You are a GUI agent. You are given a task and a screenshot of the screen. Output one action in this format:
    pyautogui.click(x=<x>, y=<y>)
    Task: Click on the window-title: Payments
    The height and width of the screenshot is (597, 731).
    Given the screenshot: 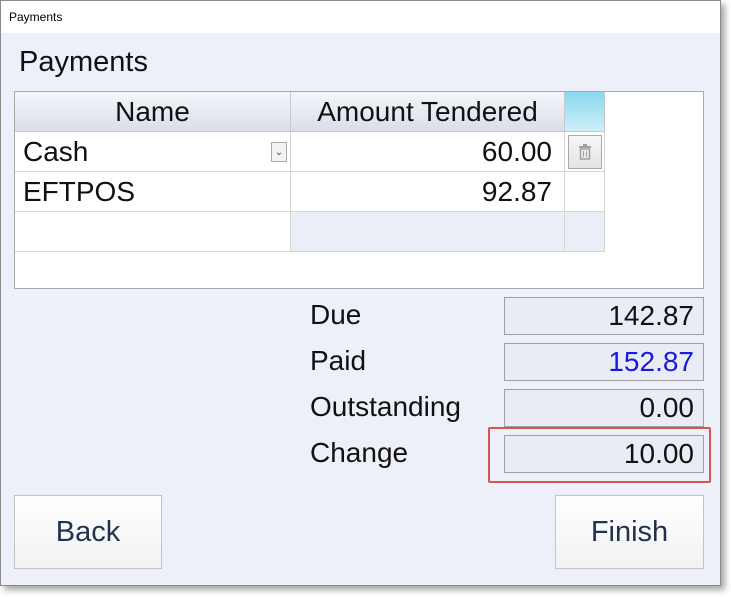 What is the action you would take?
    pyautogui.click(x=360, y=17)
    